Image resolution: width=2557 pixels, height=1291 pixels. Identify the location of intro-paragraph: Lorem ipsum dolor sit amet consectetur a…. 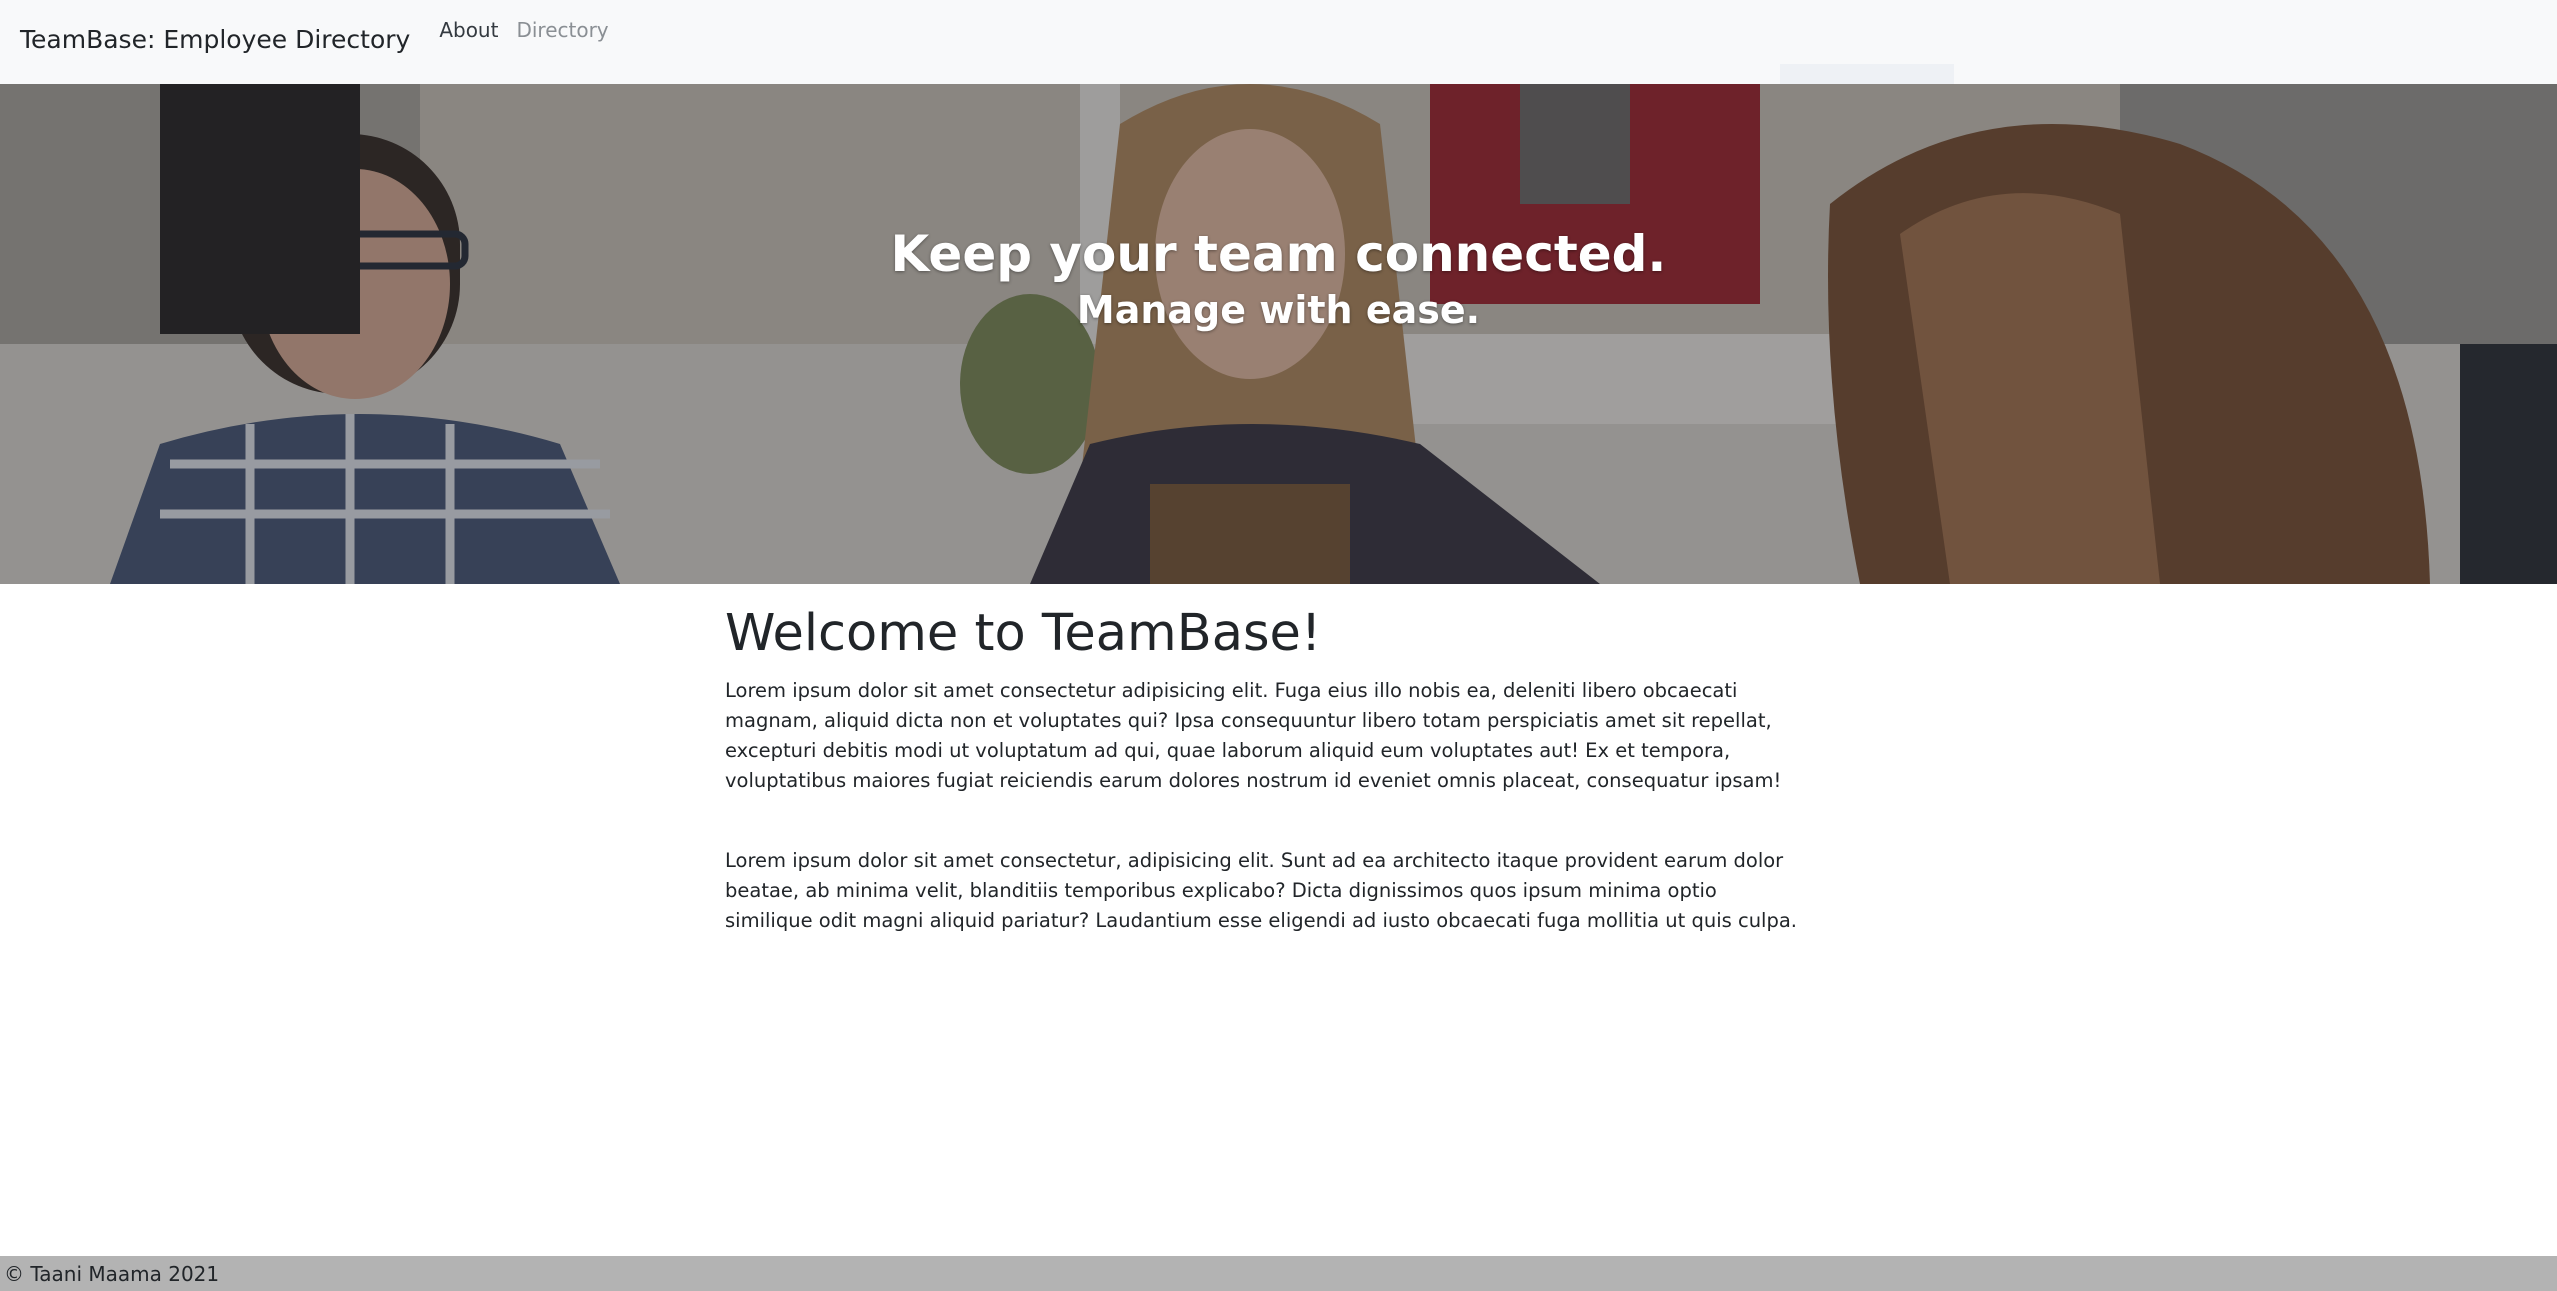
(1253, 736).